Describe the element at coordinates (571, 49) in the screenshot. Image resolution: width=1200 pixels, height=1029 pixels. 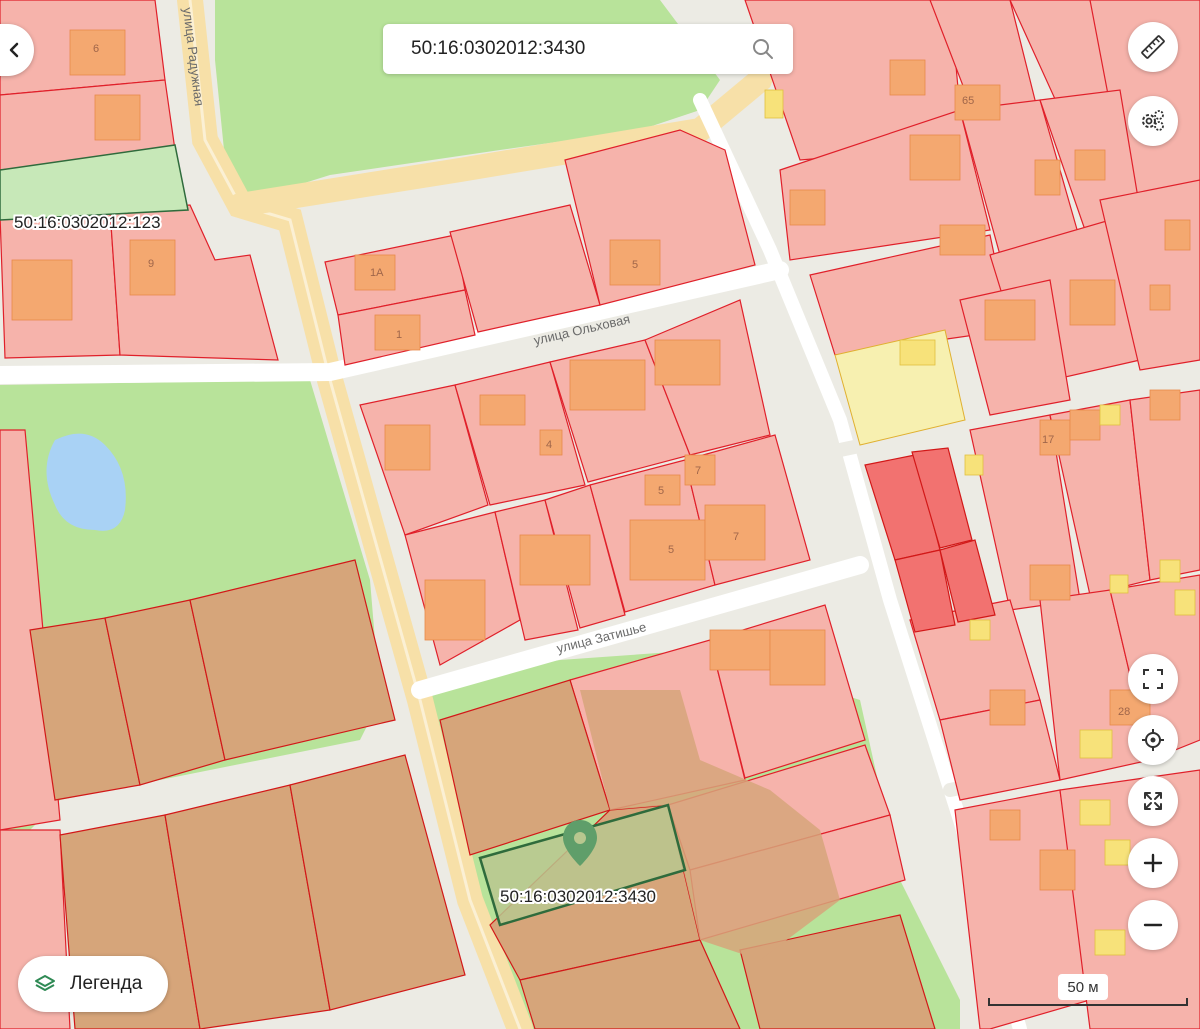
I see `search-input` at that location.